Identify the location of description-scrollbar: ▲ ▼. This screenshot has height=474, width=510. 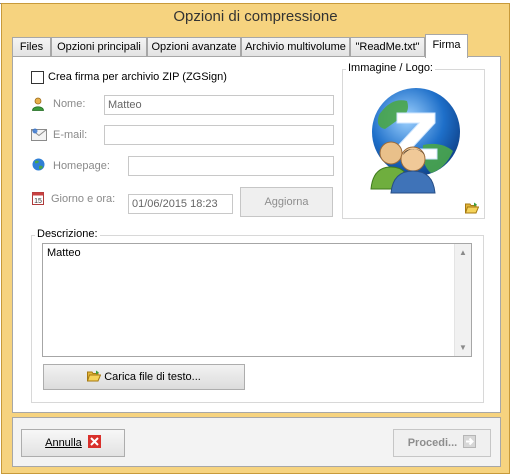
(462, 300).